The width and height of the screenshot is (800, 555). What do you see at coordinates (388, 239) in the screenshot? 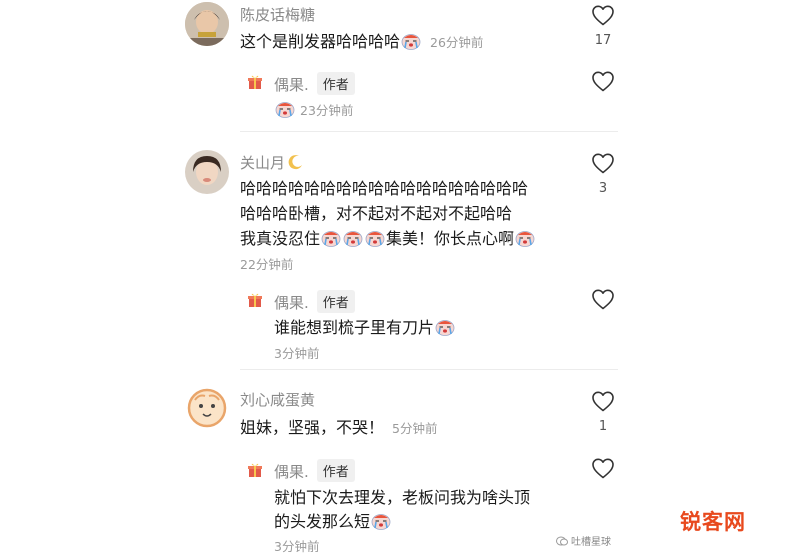
I see `comment-text-line: 我真没忍住 集美！你长点心啊` at bounding box center [388, 239].